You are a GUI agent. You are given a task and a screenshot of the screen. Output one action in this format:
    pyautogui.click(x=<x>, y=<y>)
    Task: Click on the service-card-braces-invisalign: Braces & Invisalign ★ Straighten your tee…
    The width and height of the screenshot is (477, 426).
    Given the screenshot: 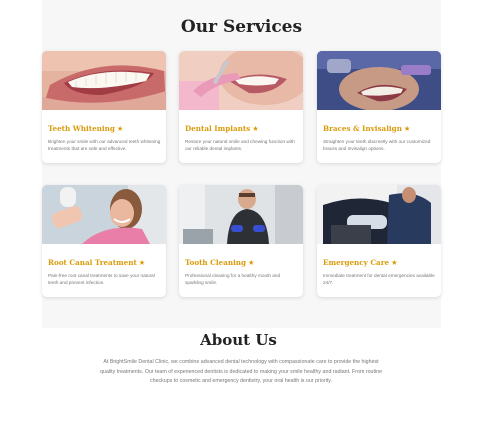 What is the action you would take?
    pyautogui.click(x=379, y=107)
    